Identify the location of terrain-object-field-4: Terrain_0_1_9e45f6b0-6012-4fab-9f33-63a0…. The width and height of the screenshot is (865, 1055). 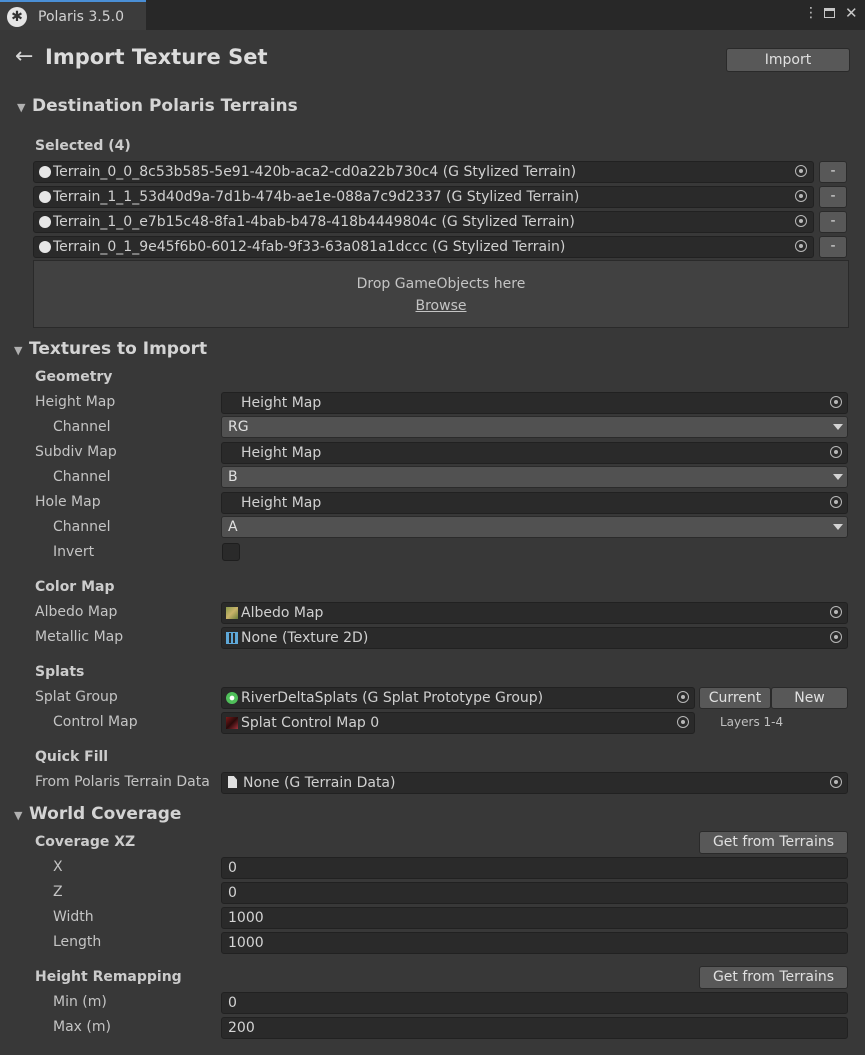
(423, 247).